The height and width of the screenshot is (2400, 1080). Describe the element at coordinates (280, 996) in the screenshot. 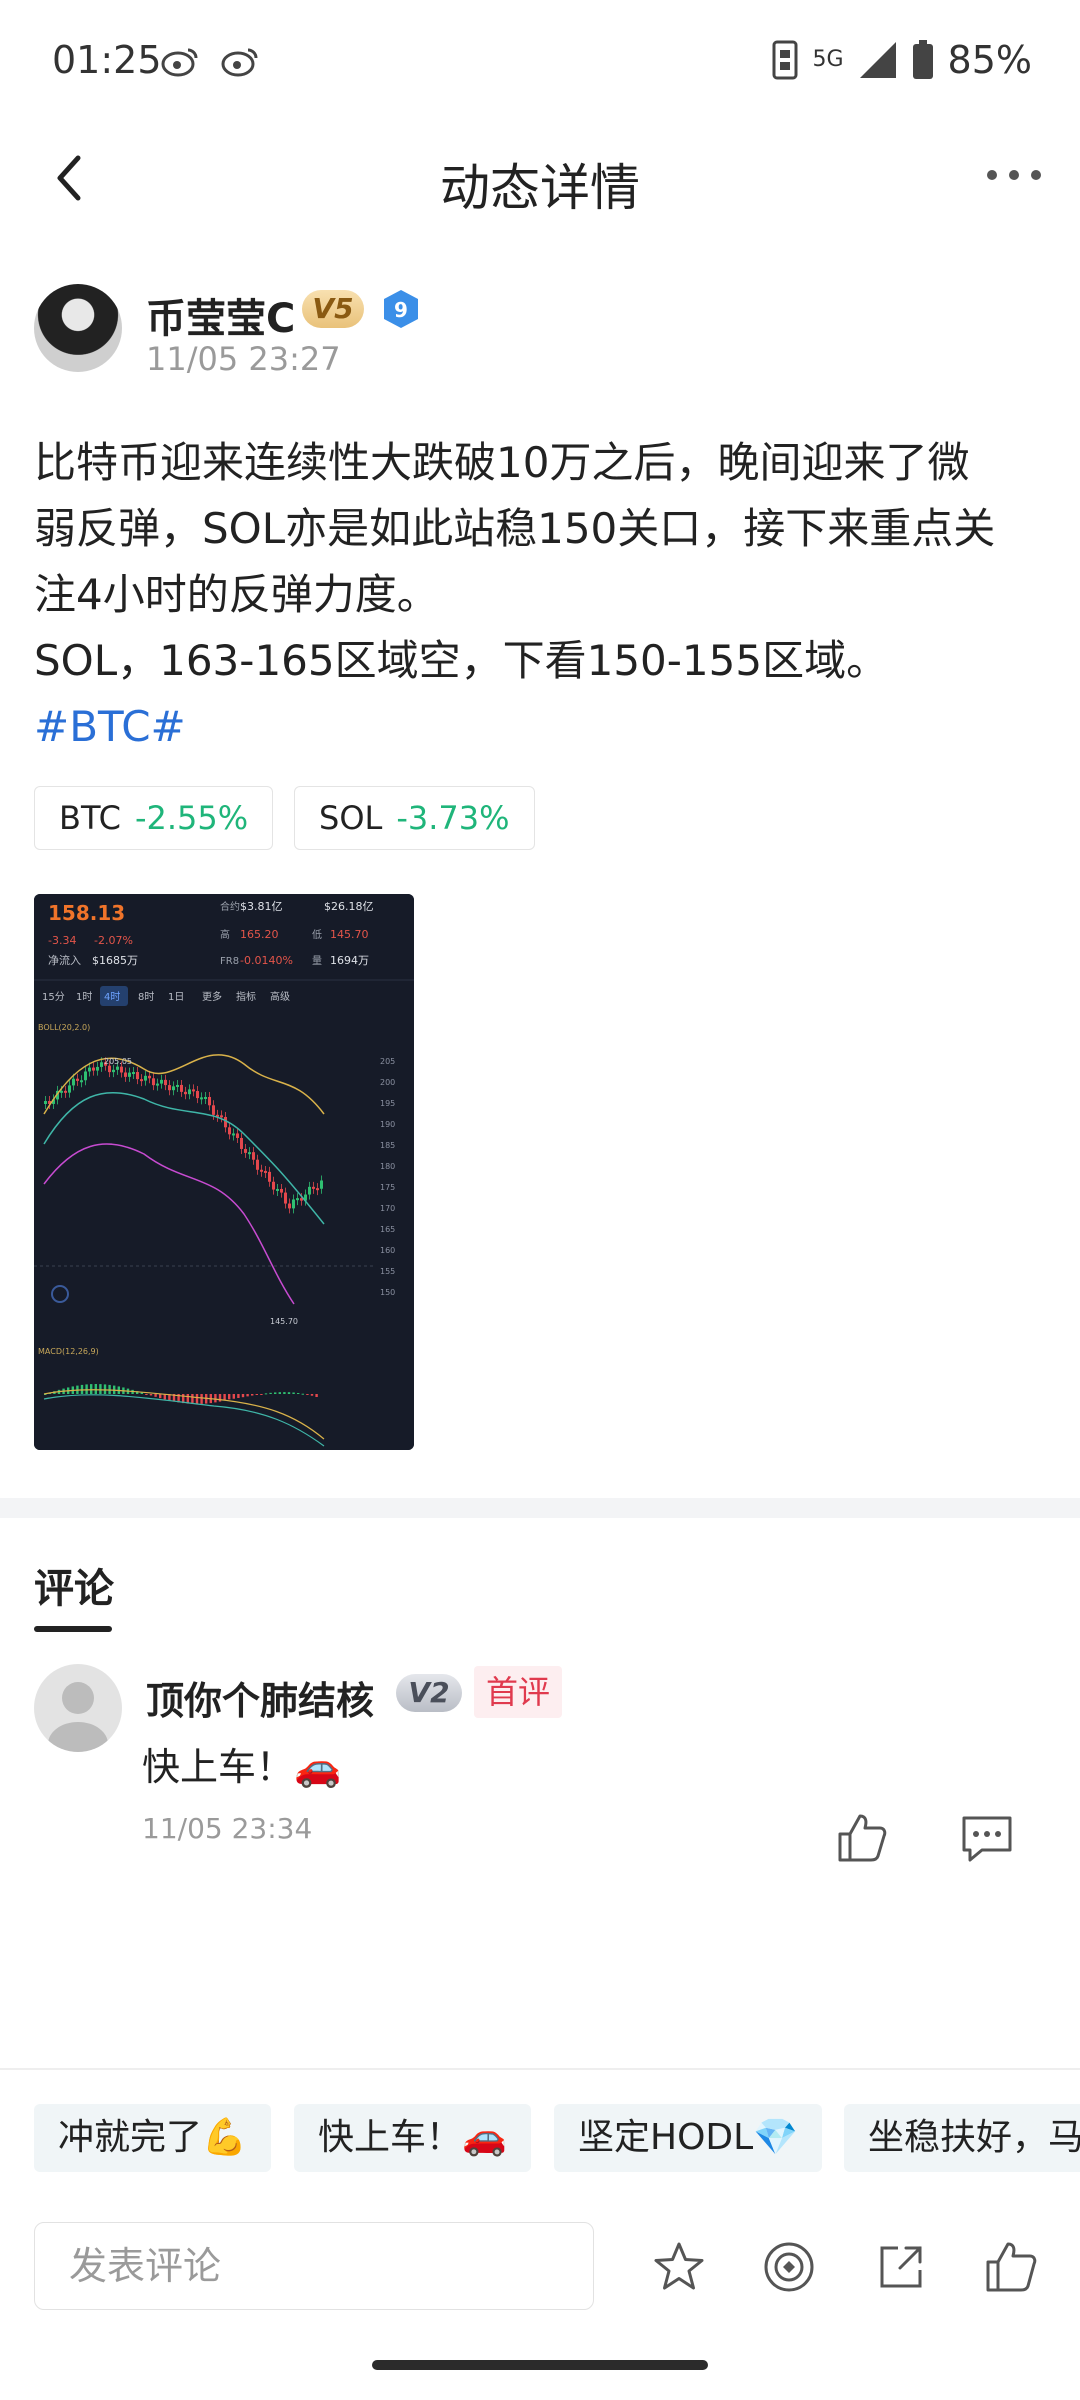

I see `interval-tab: 高级` at that location.